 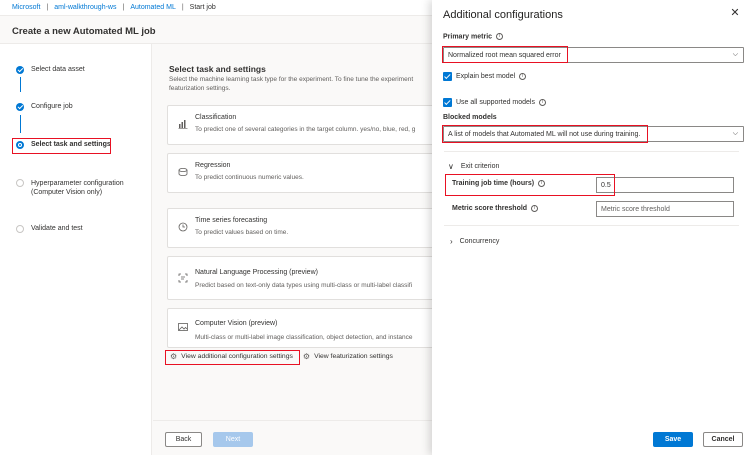 What do you see at coordinates (735, 13) in the screenshot?
I see `close-icon: ✕` at bounding box center [735, 13].